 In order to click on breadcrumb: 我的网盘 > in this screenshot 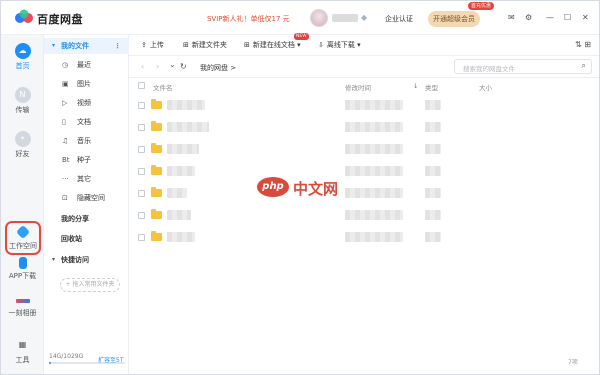, I will do `click(218, 68)`.